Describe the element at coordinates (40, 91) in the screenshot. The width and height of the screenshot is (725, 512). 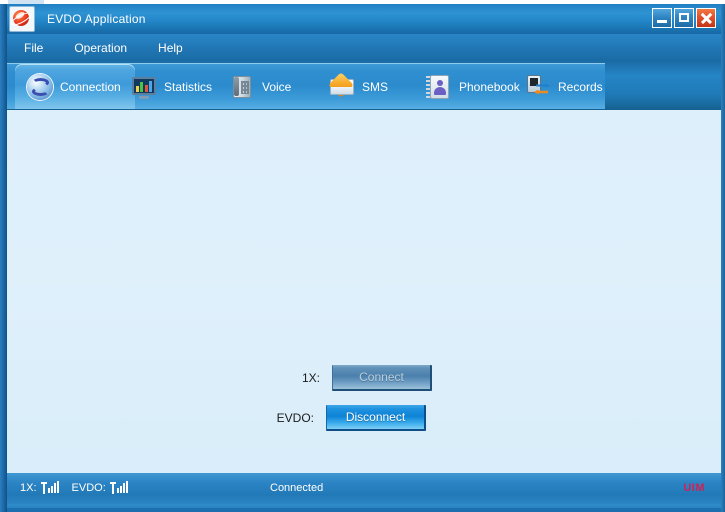
I see `sync-arrow-bottom` at that location.